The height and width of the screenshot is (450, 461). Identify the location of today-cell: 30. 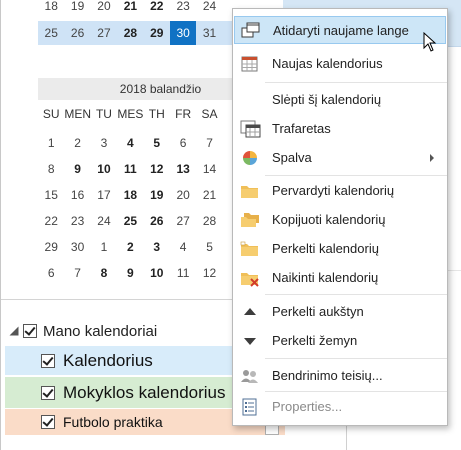
(183, 33).